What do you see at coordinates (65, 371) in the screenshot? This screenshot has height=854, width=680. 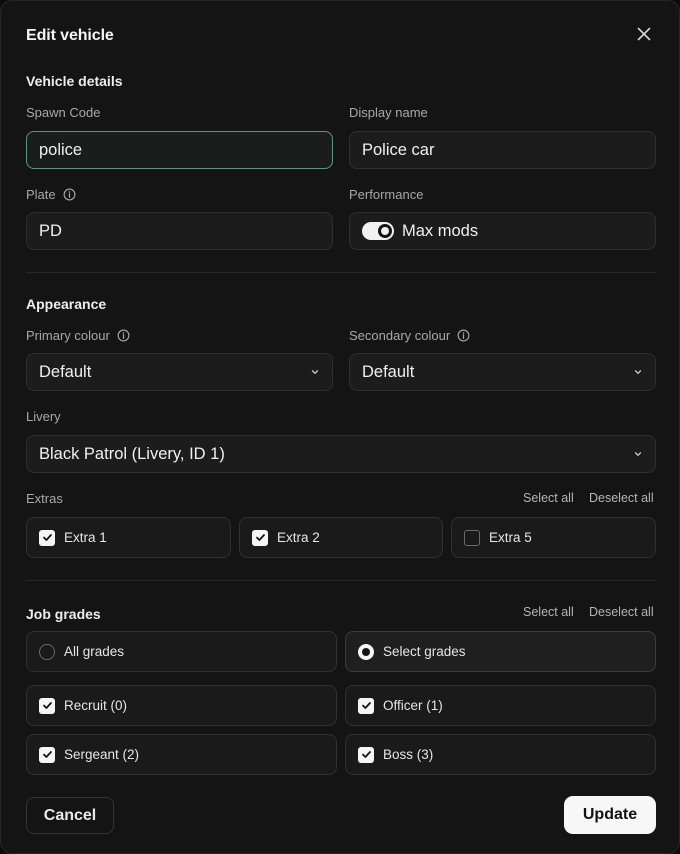 I see `primary-colour-value: Default` at bounding box center [65, 371].